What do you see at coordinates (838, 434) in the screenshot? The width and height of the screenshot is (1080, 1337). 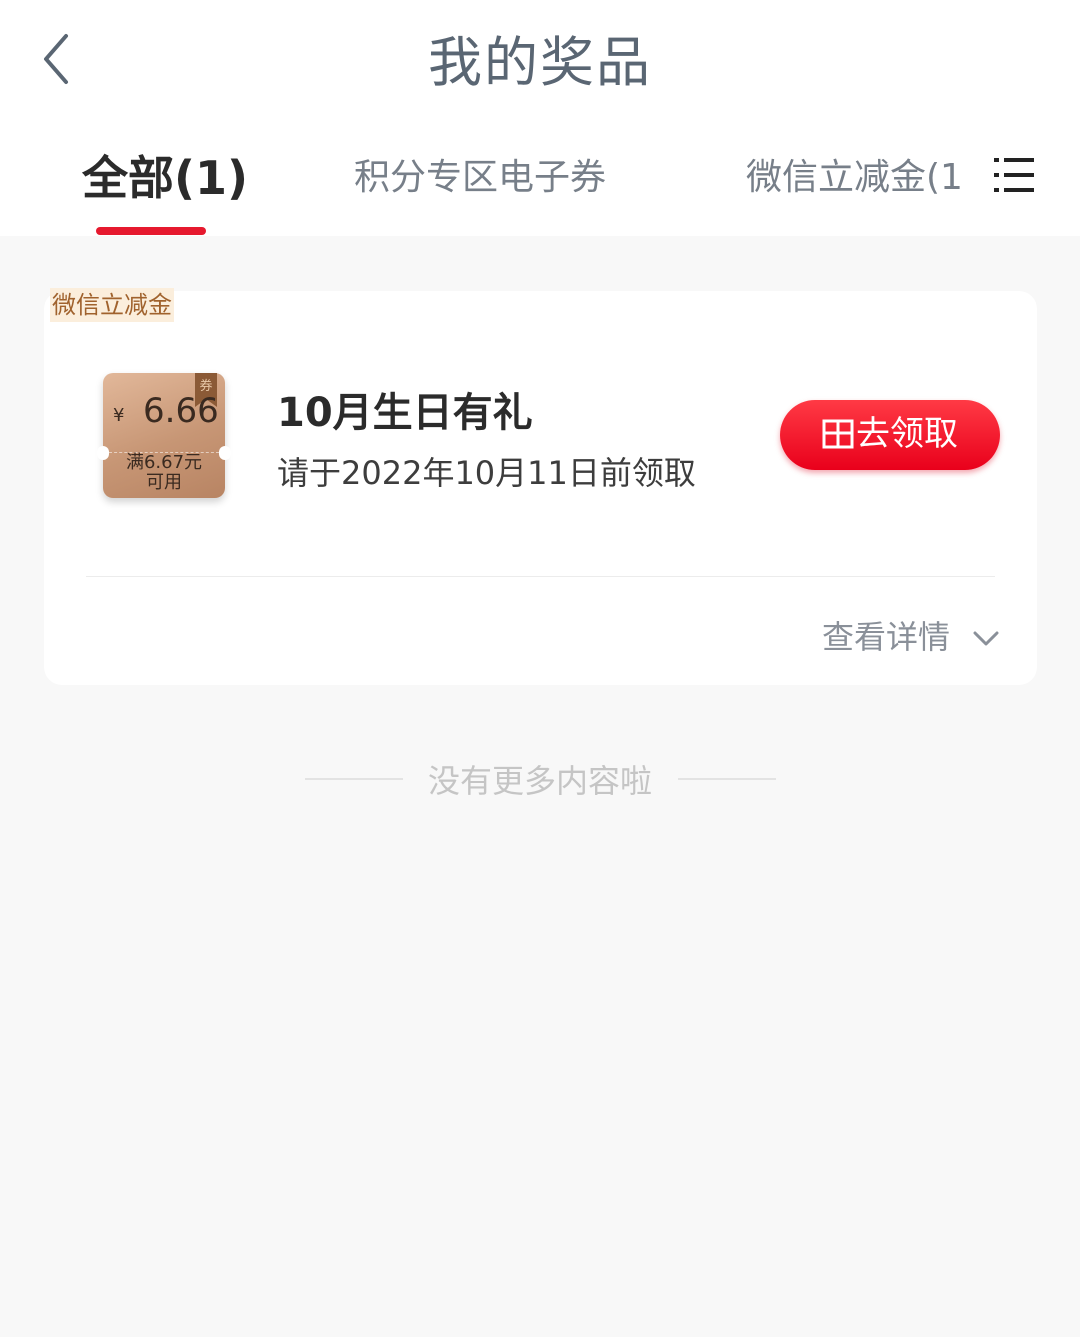 I see `wallet-icon` at bounding box center [838, 434].